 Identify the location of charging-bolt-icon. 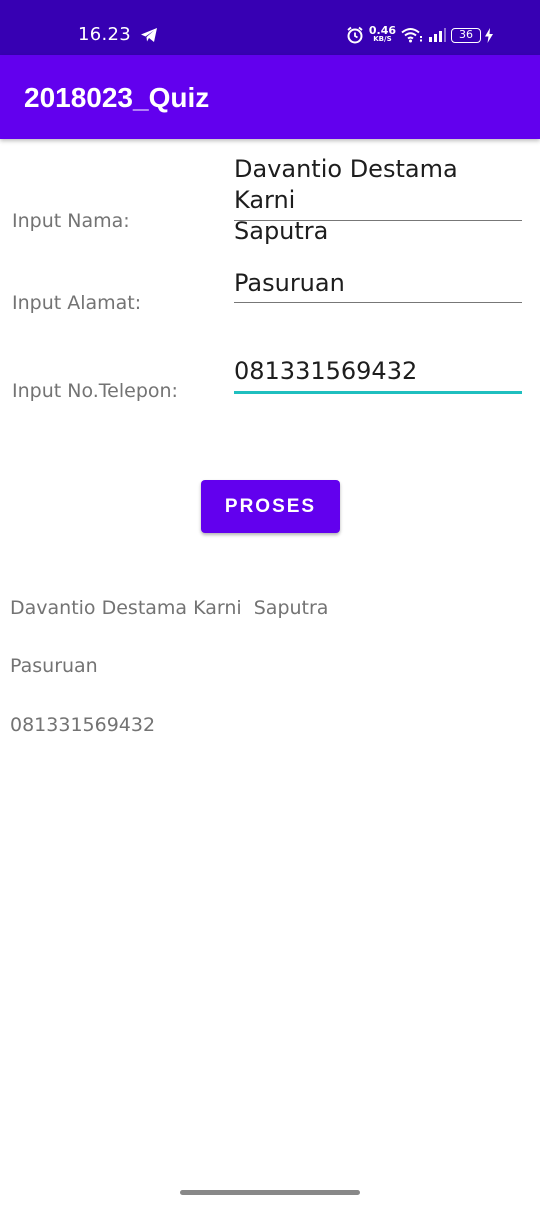
(489, 35).